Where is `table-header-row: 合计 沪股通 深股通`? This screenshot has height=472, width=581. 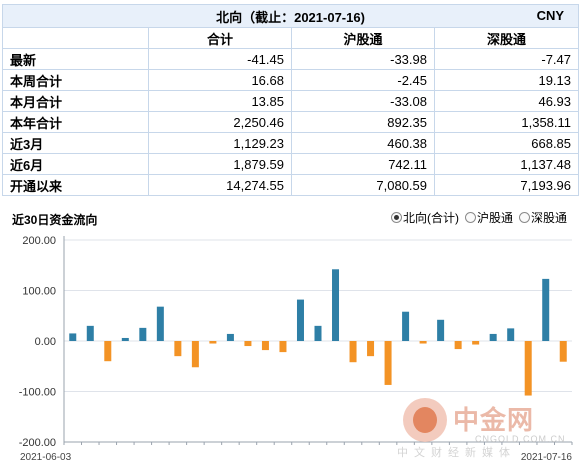
table-header-row: 合计 沪股通 深股通 is located at coordinates (291, 38).